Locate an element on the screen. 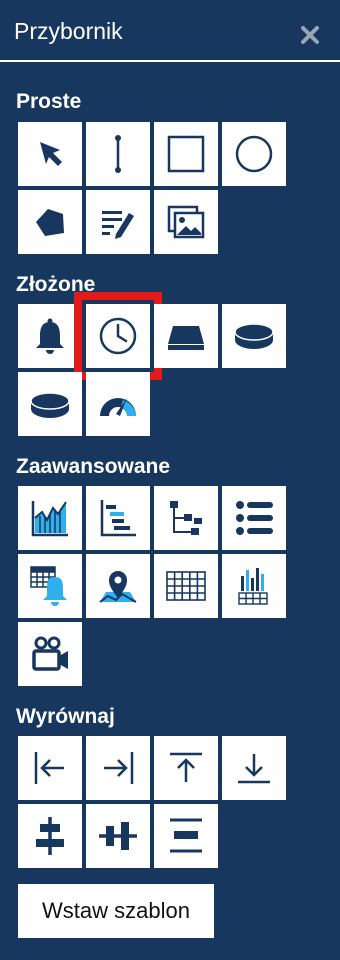 This screenshot has height=960, width=340. grid-bell-icon is located at coordinates (48, 586).